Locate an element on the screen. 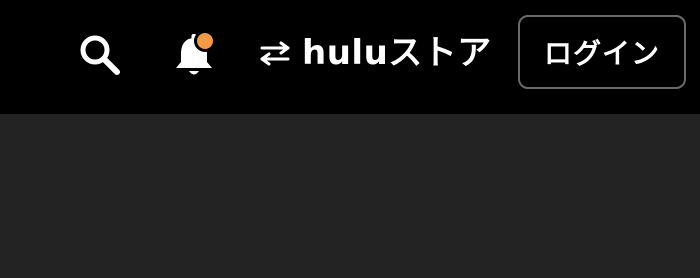 The width and height of the screenshot is (700, 278). swap-arrows-icon is located at coordinates (275, 53).